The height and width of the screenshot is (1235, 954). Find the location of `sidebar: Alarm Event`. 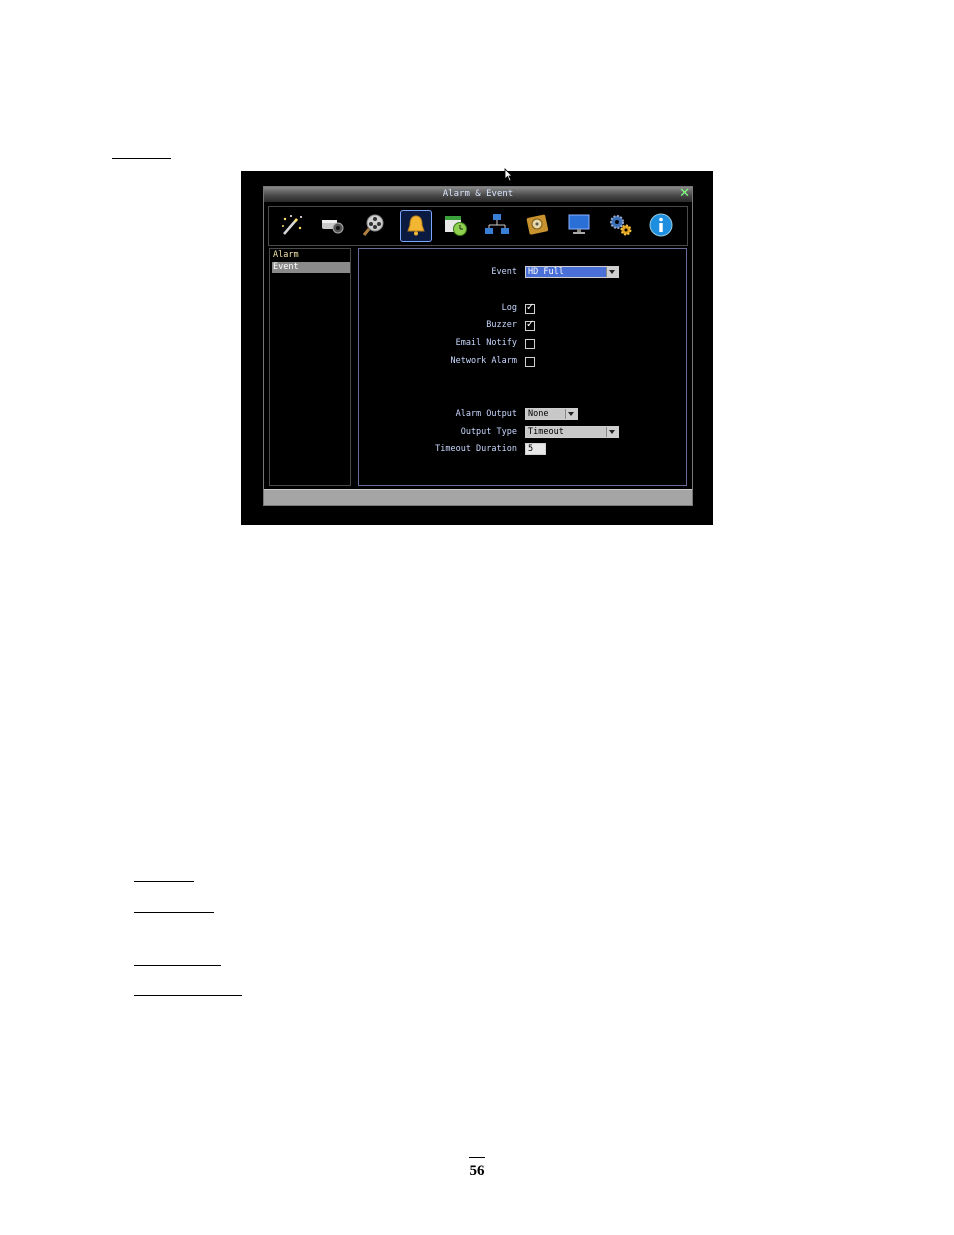

sidebar: Alarm Event is located at coordinates (310, 367).